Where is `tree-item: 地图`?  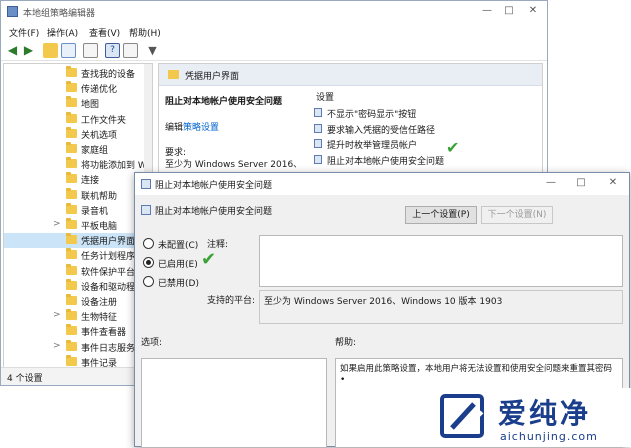
tree-item: 地图 is located at coordinates (78, 103).